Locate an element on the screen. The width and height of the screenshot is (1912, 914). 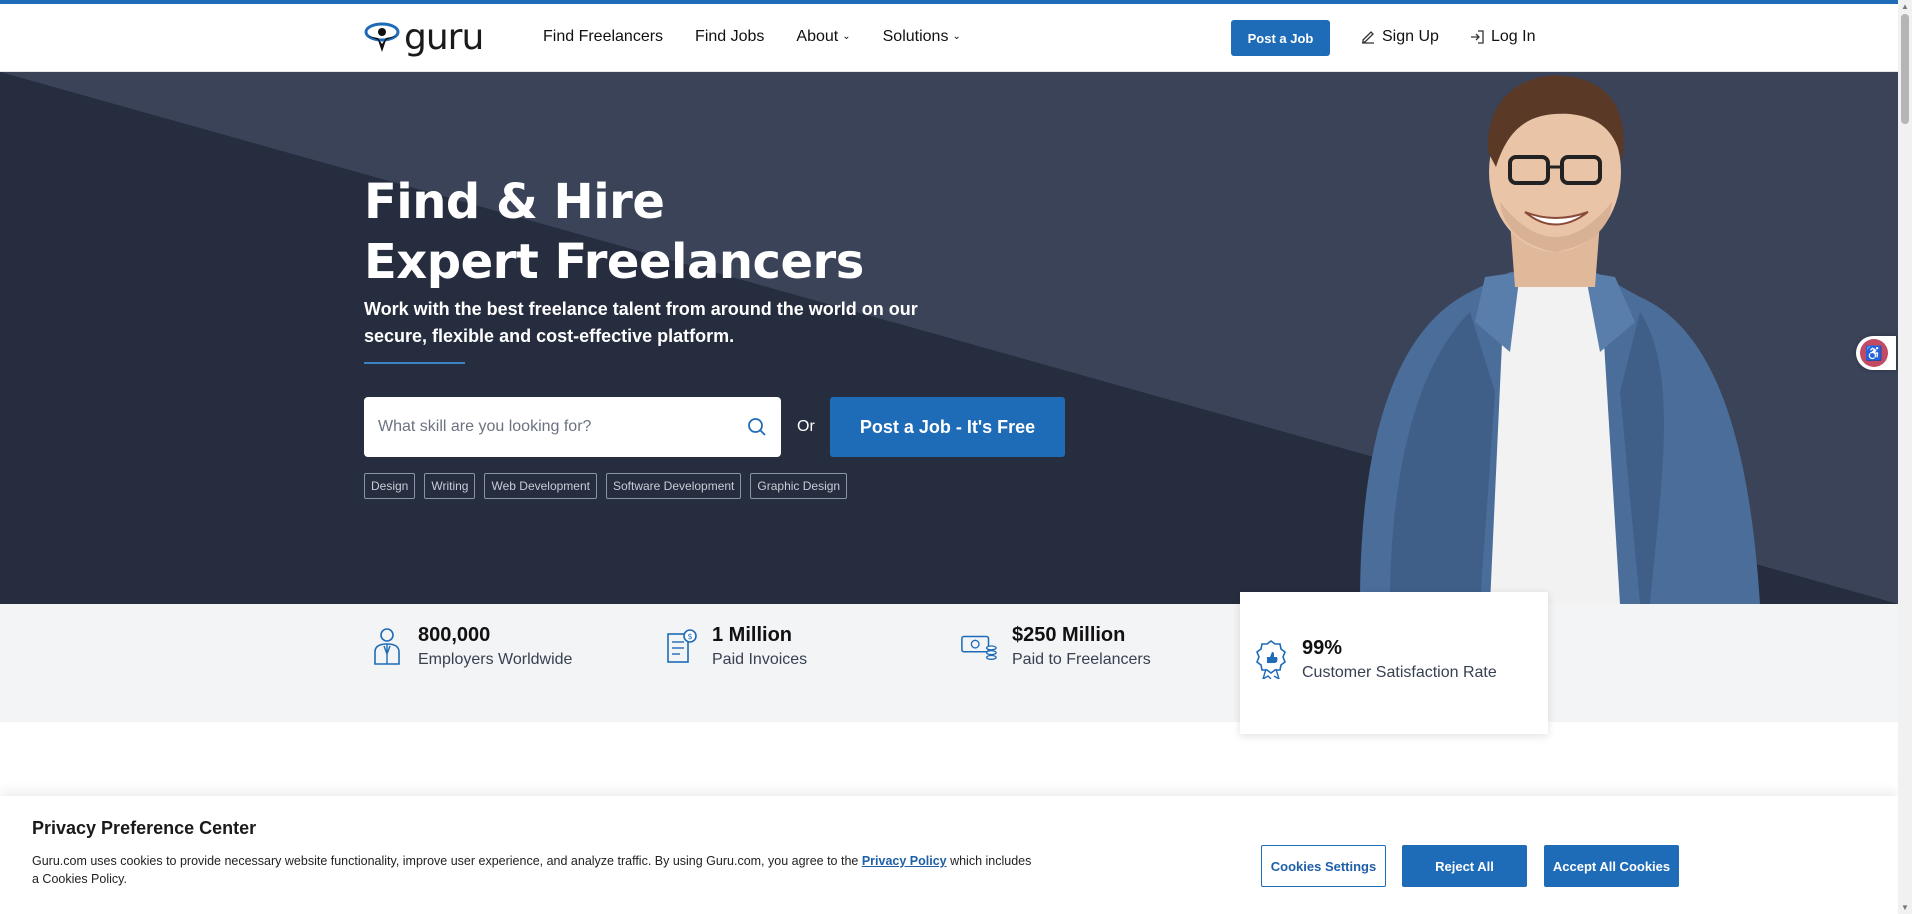
login-icon is located at coordinates (1477, 37).